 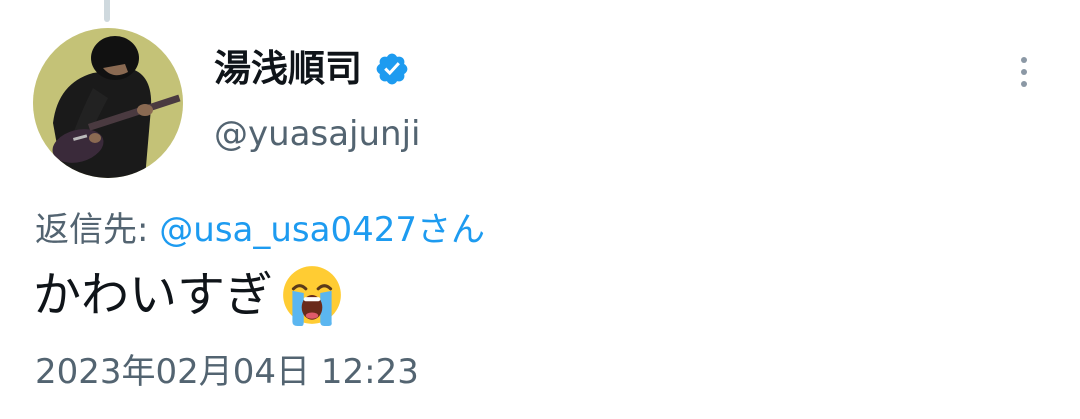 What do you see at coordinates (107, 11) in the screenshot?
I see `thread-connector-line` at bounding box center [107, 11].